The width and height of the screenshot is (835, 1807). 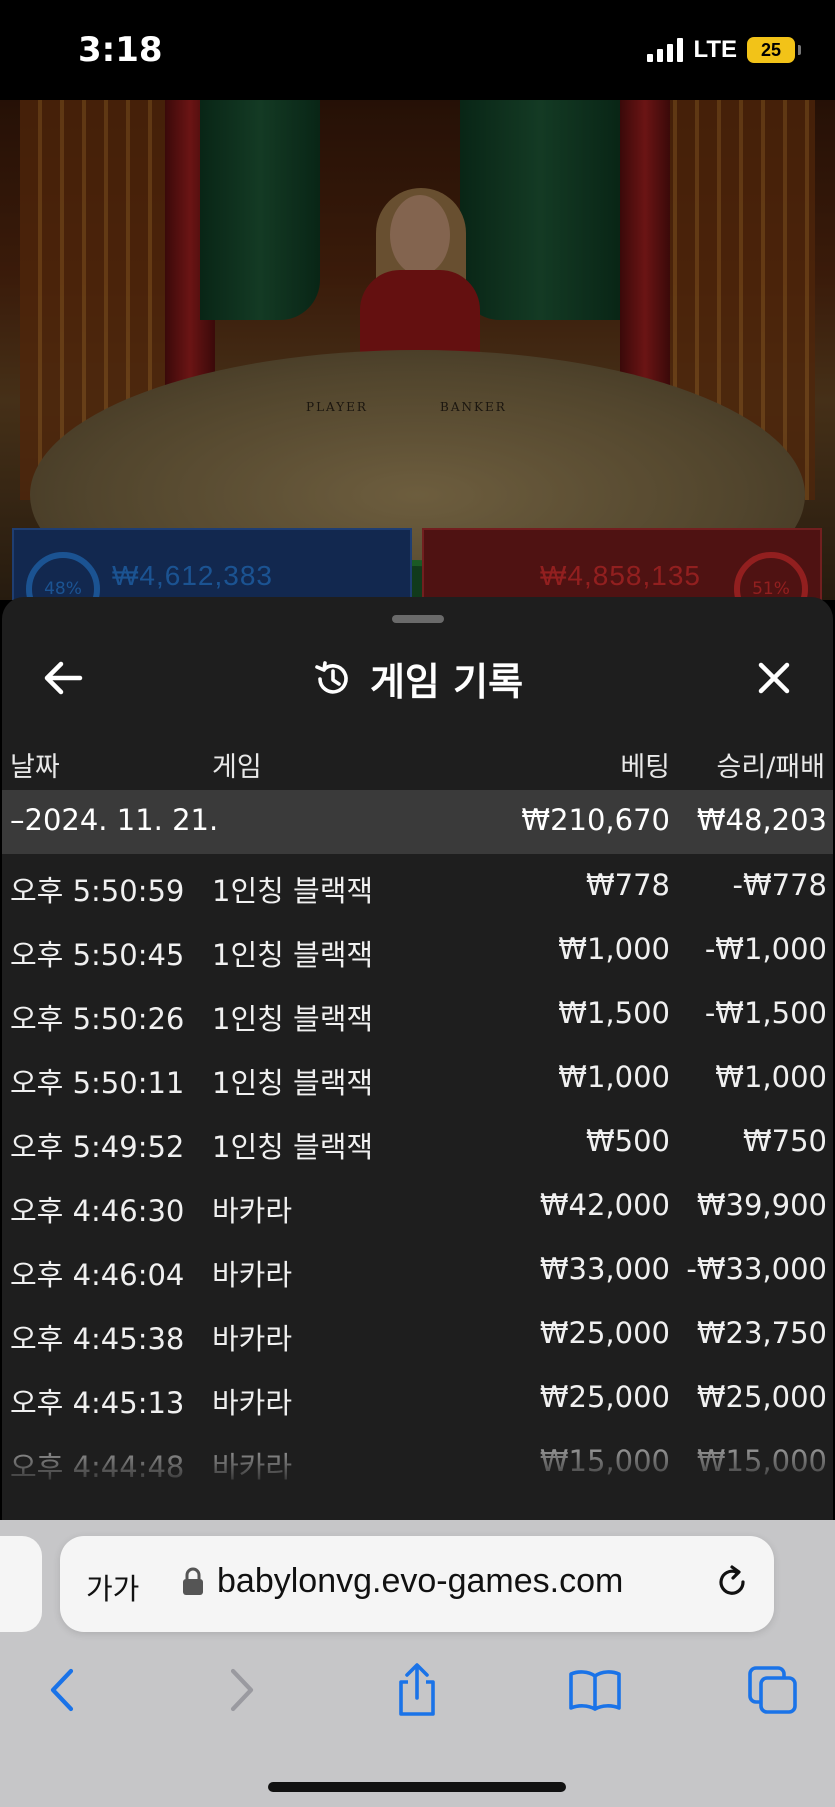 I want to click on battery-icon: 25, so click(x=774, y=50).